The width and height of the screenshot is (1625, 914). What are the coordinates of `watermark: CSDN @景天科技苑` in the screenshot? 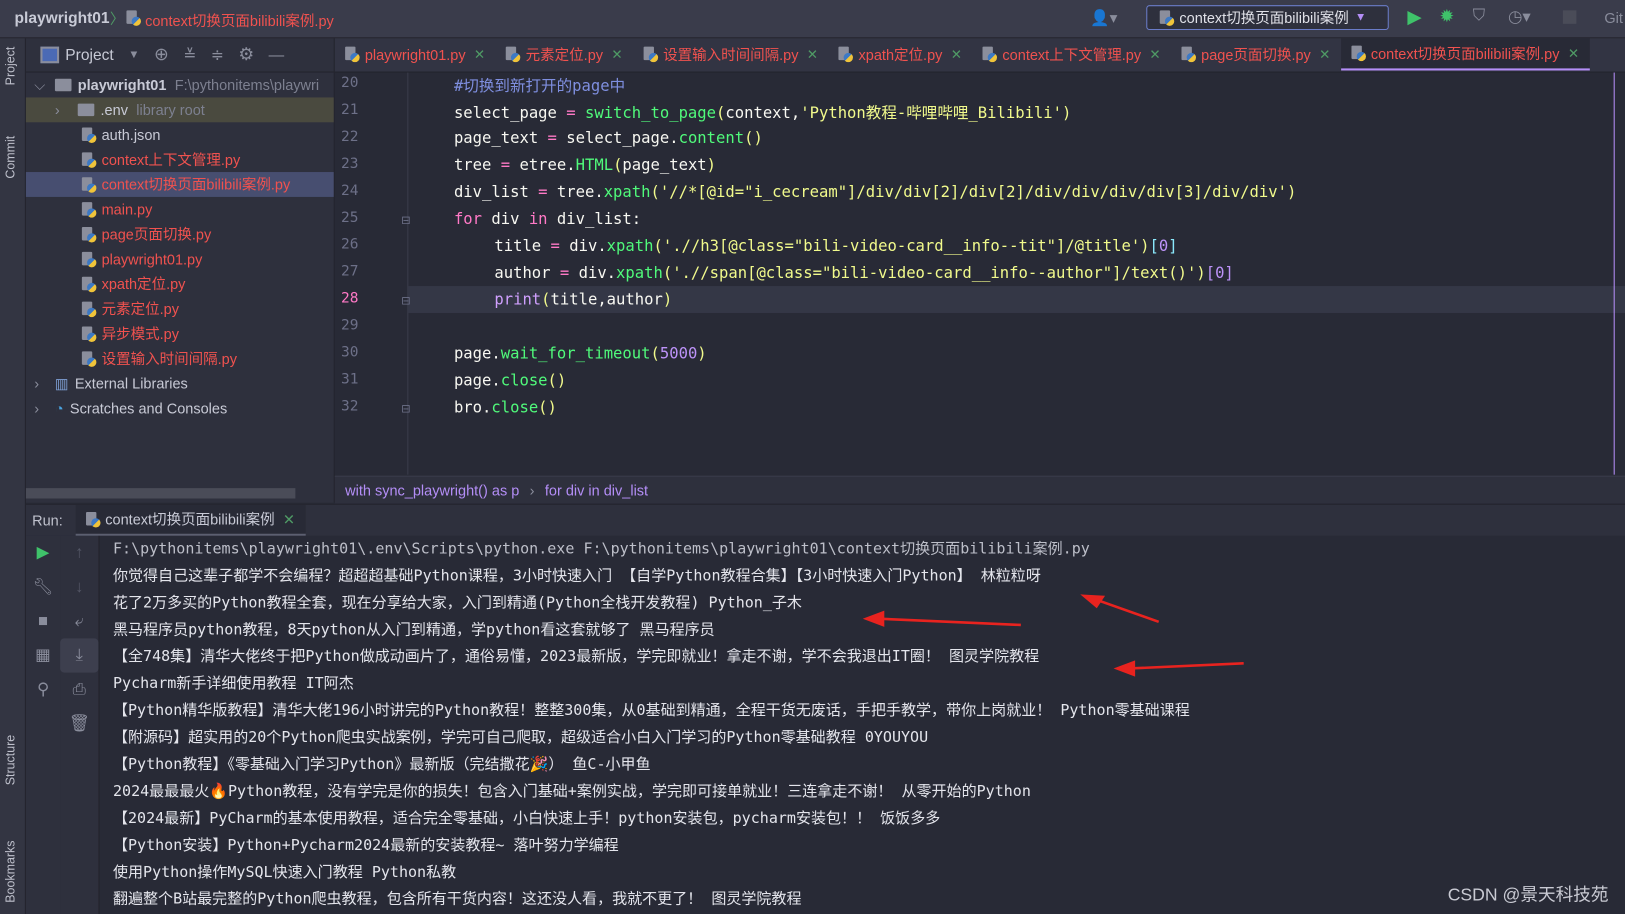 It's located at (1528, 895).